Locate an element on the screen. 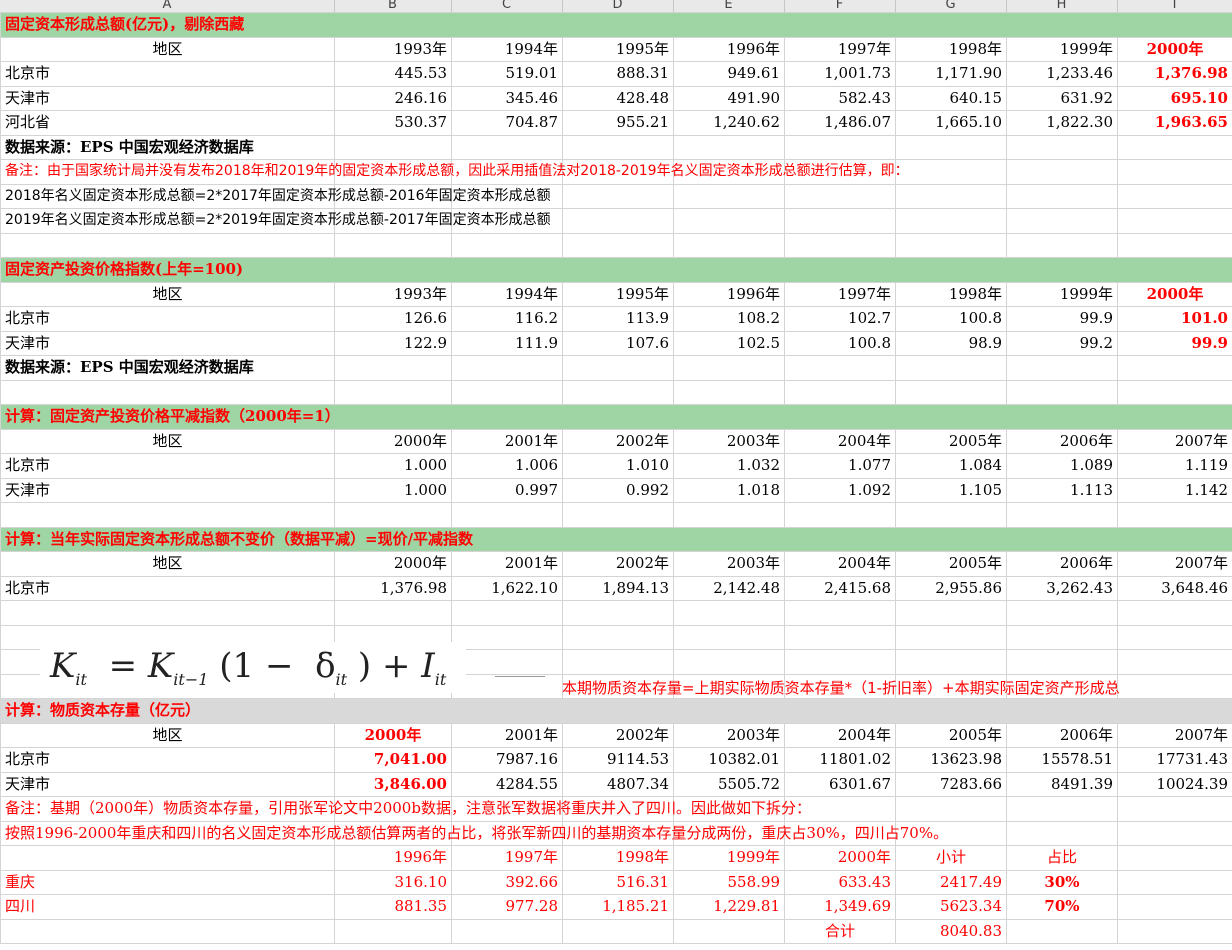  value-cell: 519.01 is located at coordinates (507, 74).